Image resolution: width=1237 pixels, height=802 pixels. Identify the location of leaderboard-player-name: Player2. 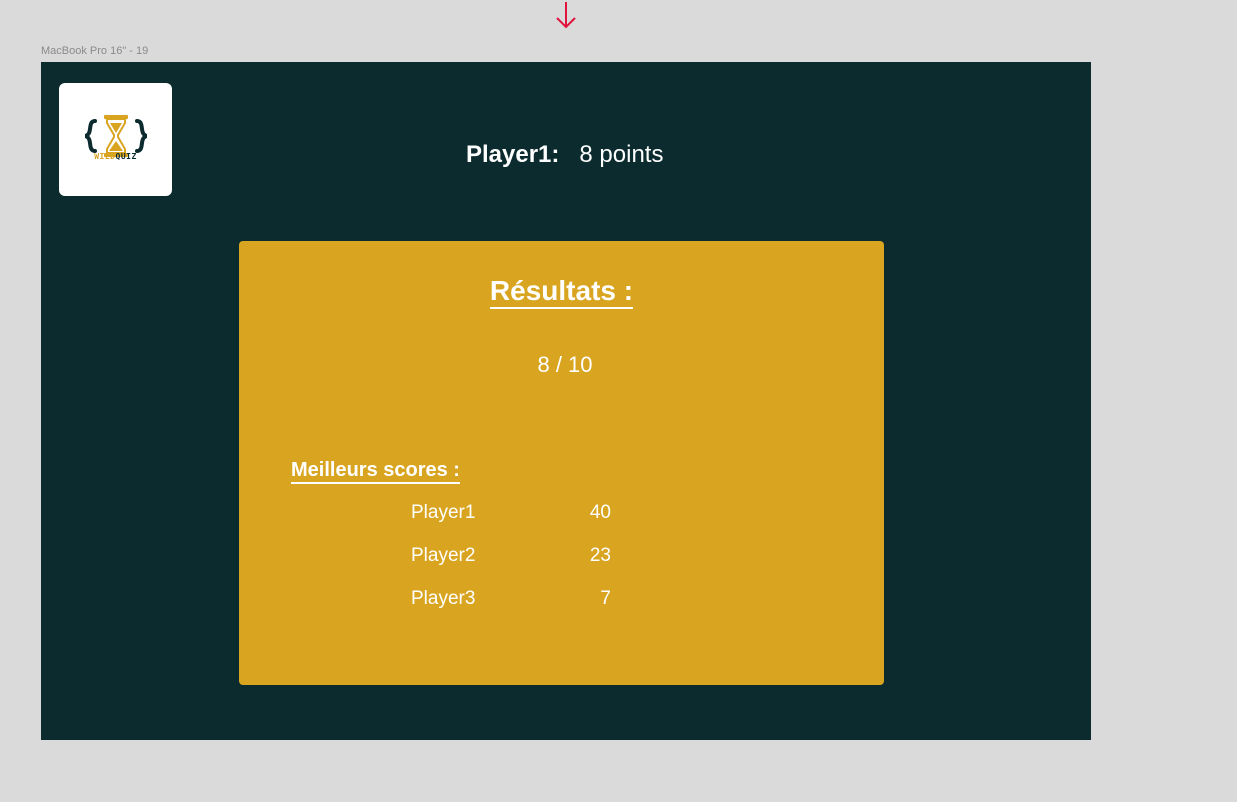
(443, 555).